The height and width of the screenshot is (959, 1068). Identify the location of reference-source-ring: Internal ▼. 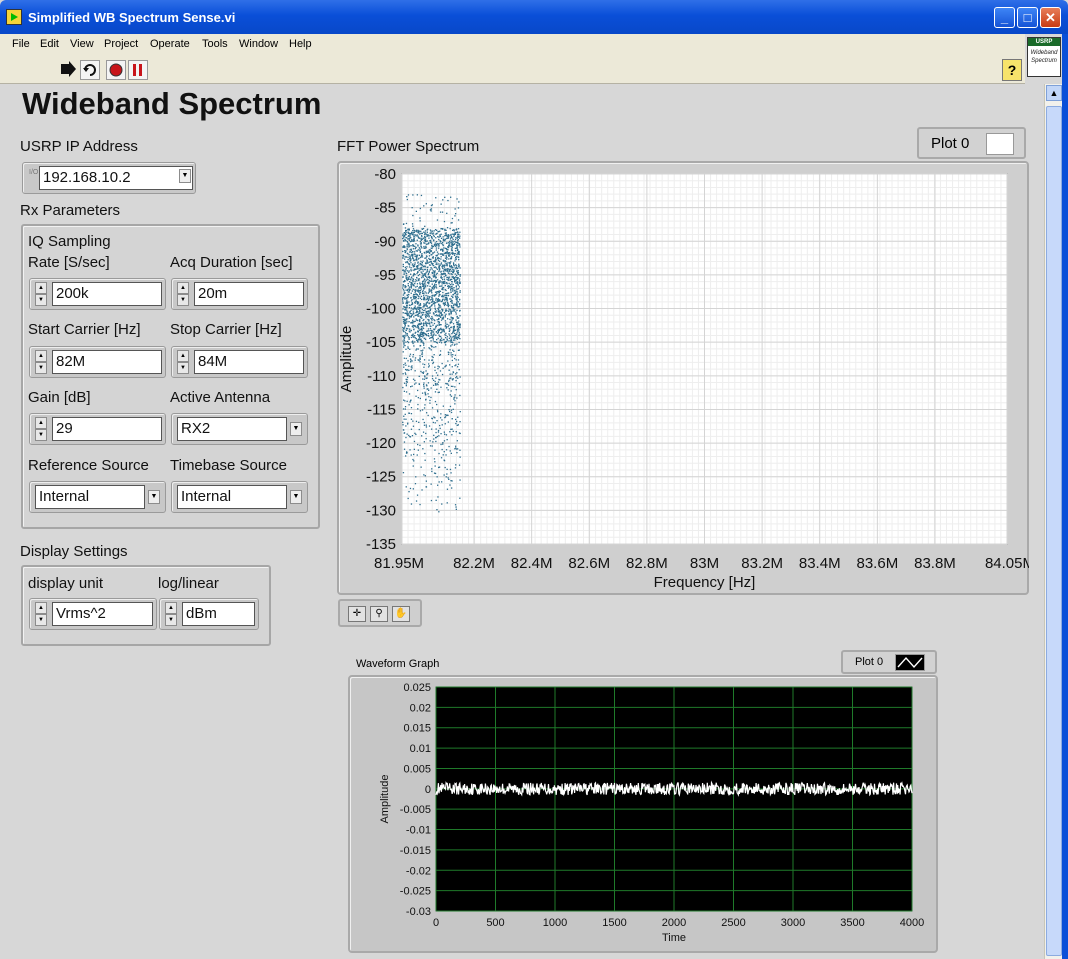
(97, 497).